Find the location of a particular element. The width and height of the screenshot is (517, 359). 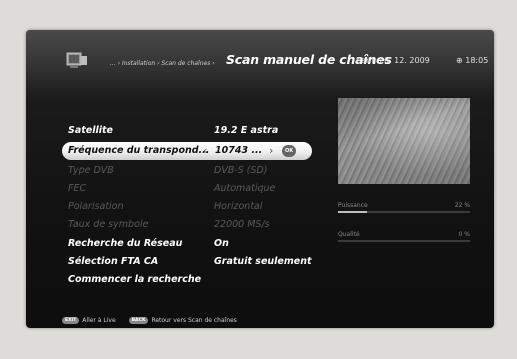

chevron-right-icon: › is located at coordinates (271, 150).